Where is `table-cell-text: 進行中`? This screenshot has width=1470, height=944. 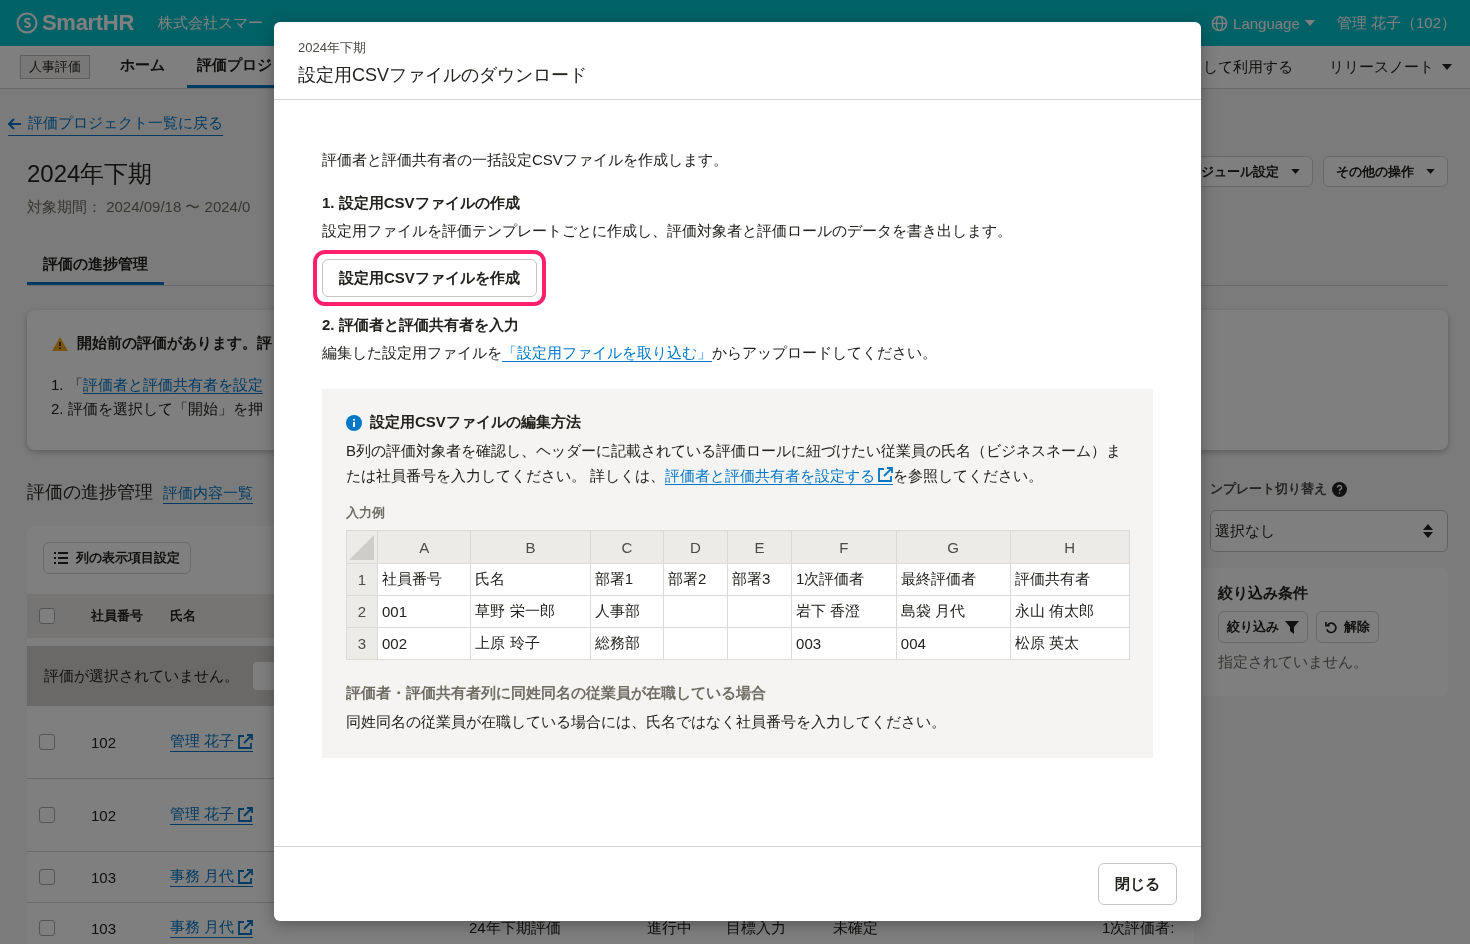
table-cell-text: 進行中 is located at coordinates (670, 928).